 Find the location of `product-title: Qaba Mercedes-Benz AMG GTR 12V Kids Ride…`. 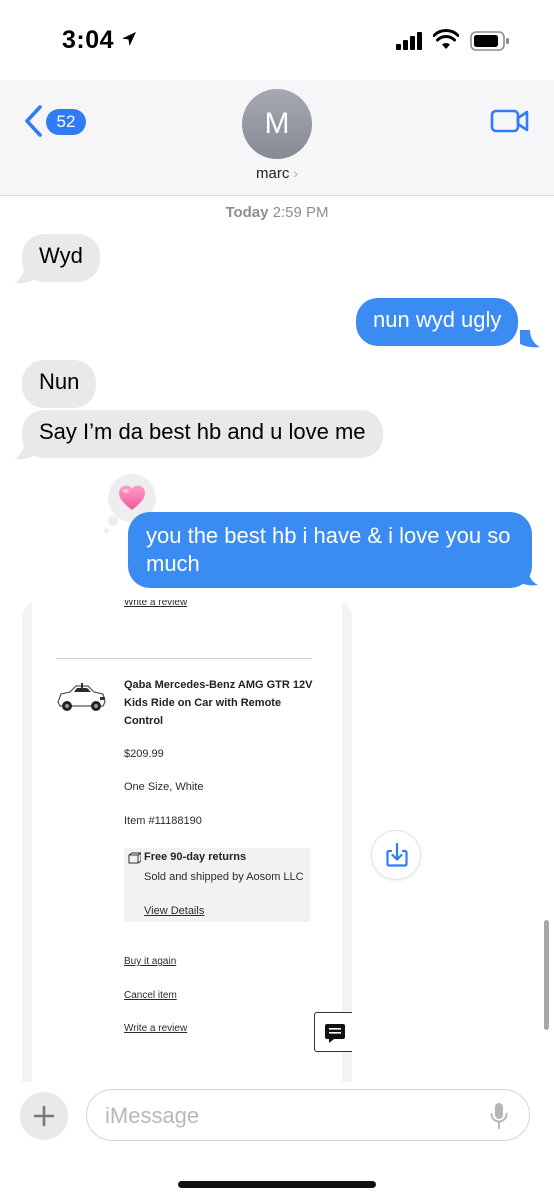

product-title: Qaba Mercedes-Benz AMG GTR 12V Kids Ride… is located at coordinates (218, 703).